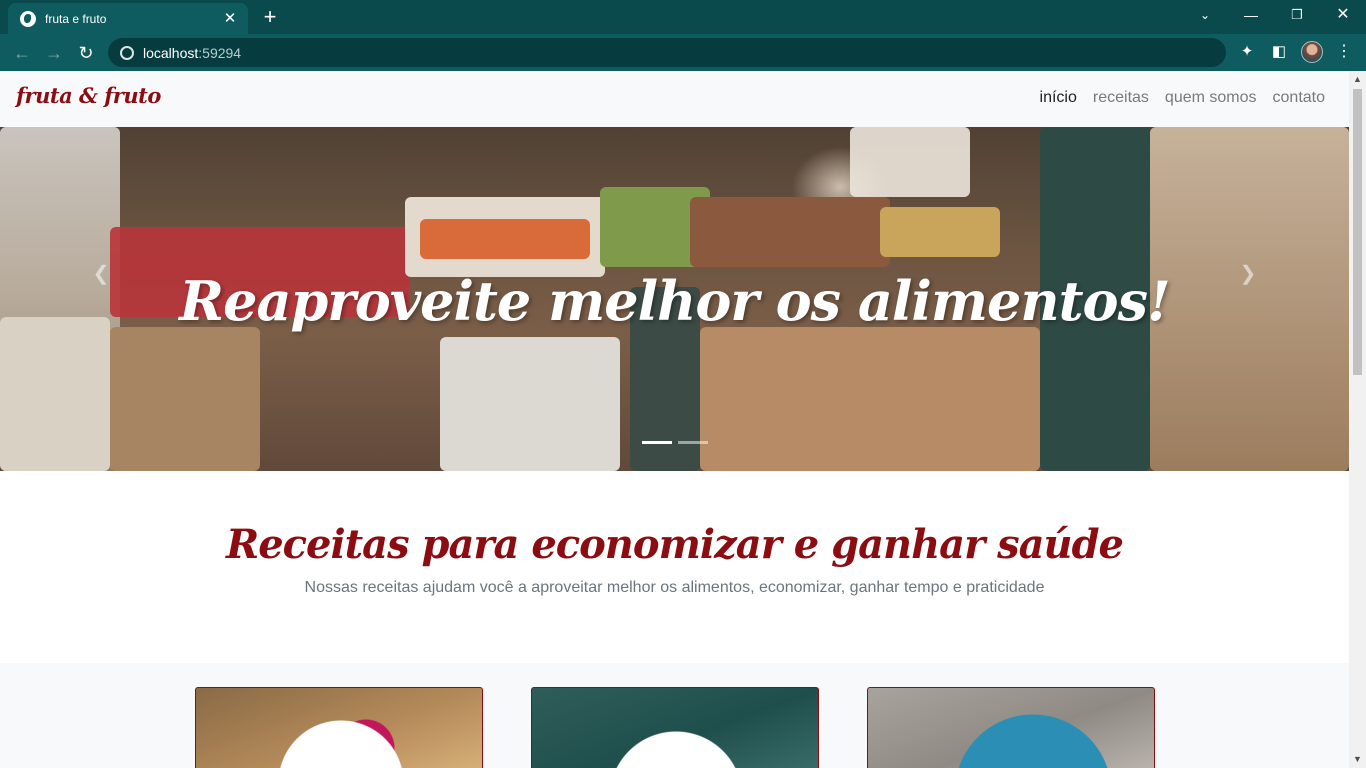 The image size is (1366, 768). Describe the element at coordinates (1357, 759) in the screenshot. I see `scroll-down-icon: ▼` at that location.